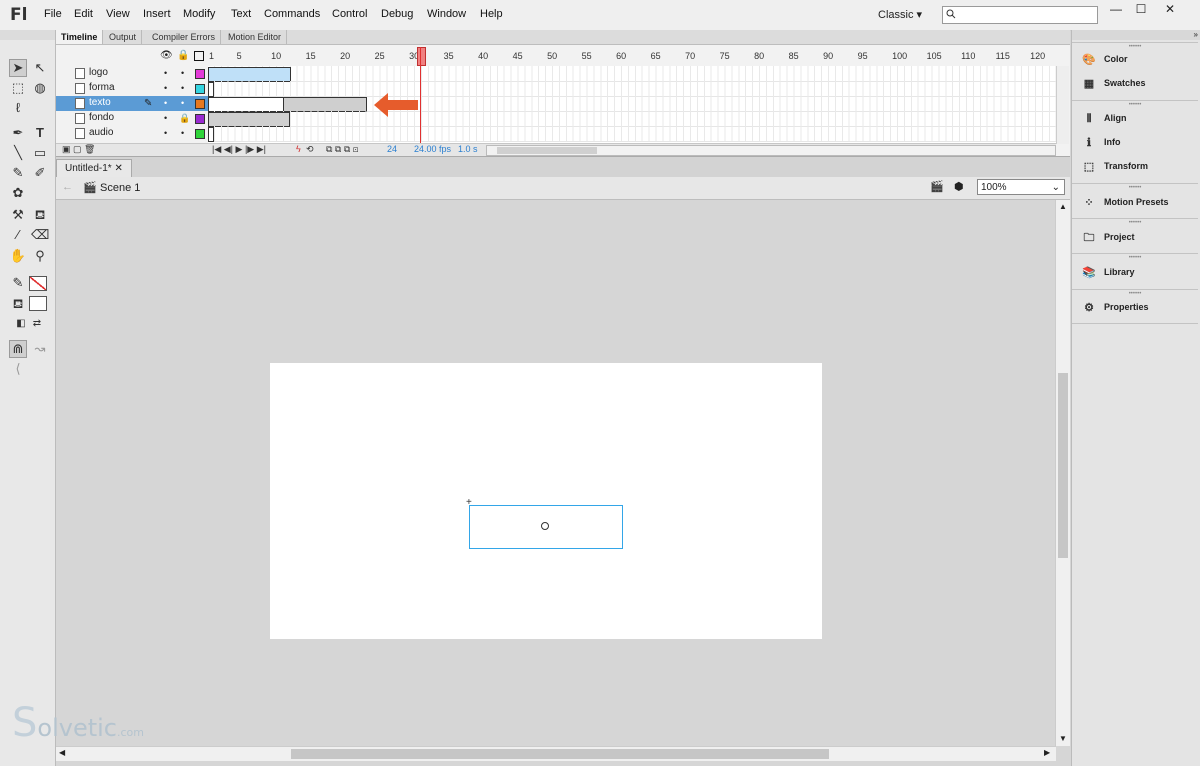 The image size is (1200, 766). What do you see at coordinates (132, 133) in the screenshot?
I see `layer-row: audio • •` at bounding box center [132, 133].